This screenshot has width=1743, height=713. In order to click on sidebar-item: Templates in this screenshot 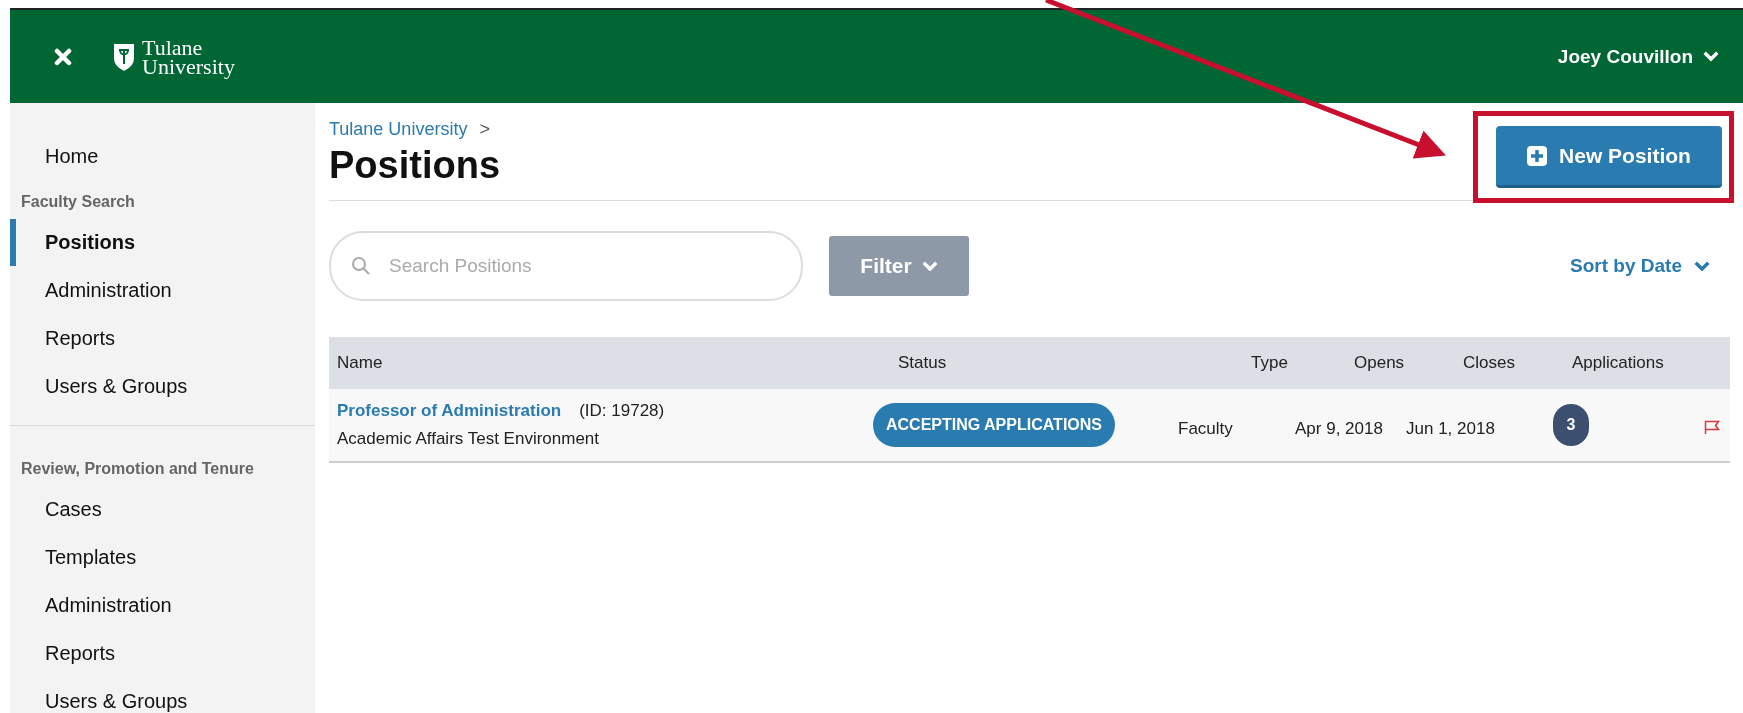, I will do `click(162, 557)`.